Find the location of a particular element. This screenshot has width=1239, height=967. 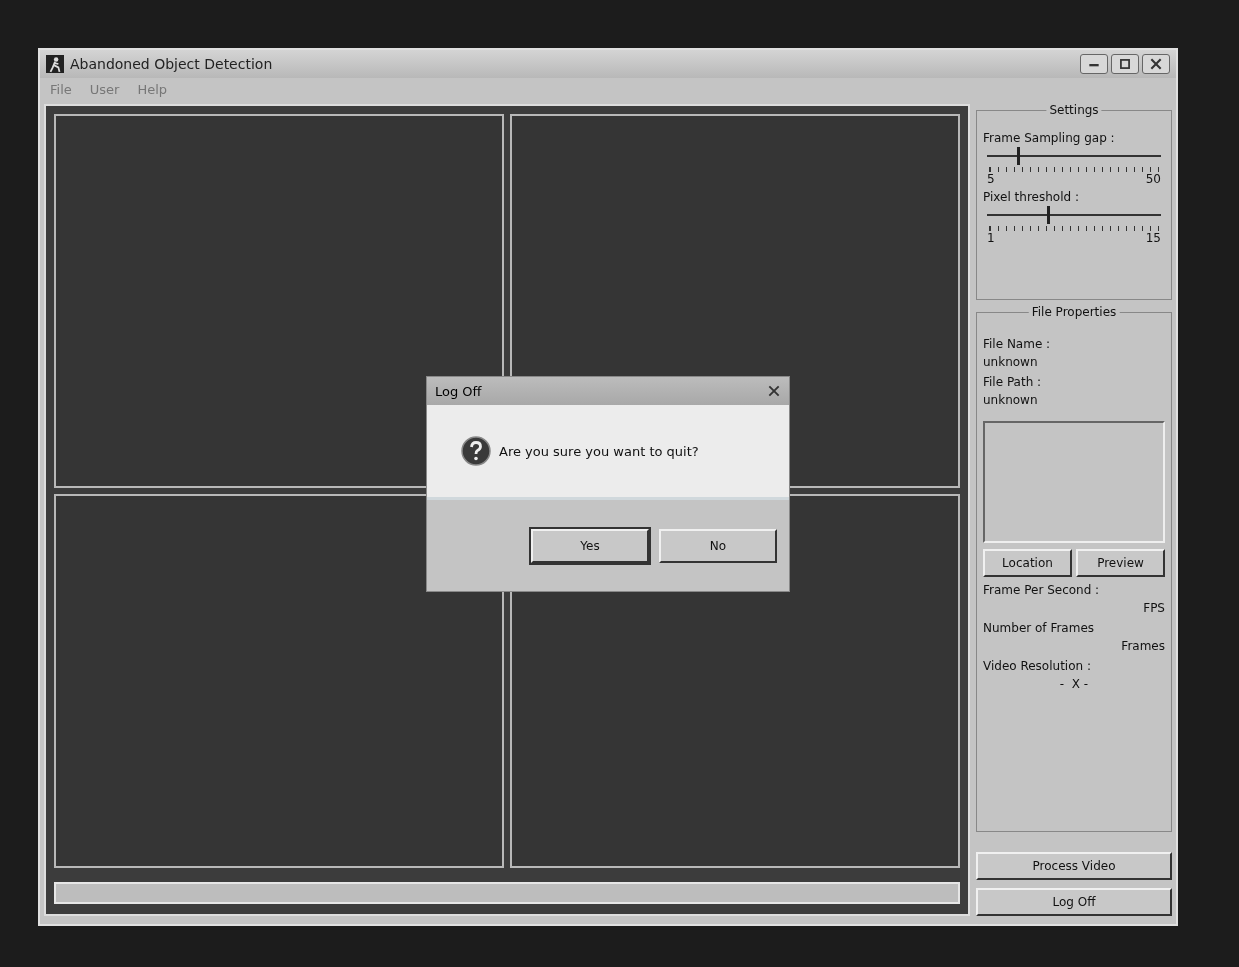

maximize-button is located at coordinates (1125, 64).